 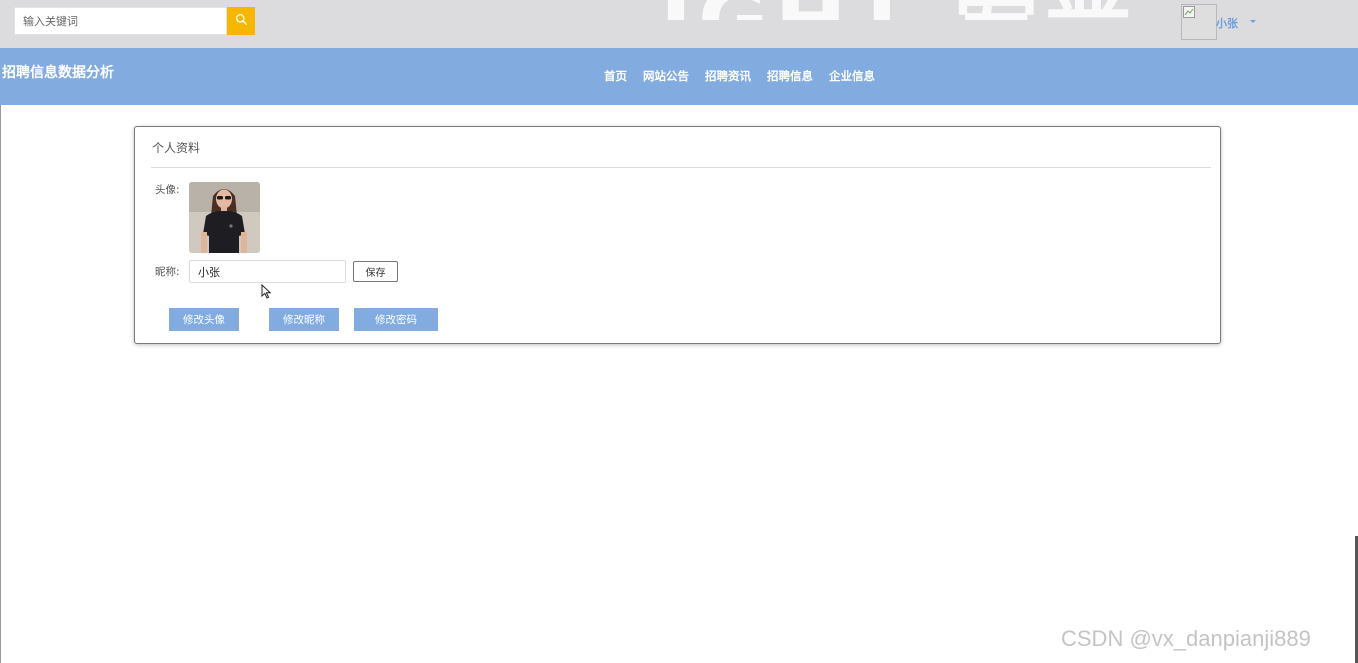 What do you see at coordinates (790, 76) in the screenshot?
I see `nav-item-job-info: 招聘信息` at bounding box center [790, 76].